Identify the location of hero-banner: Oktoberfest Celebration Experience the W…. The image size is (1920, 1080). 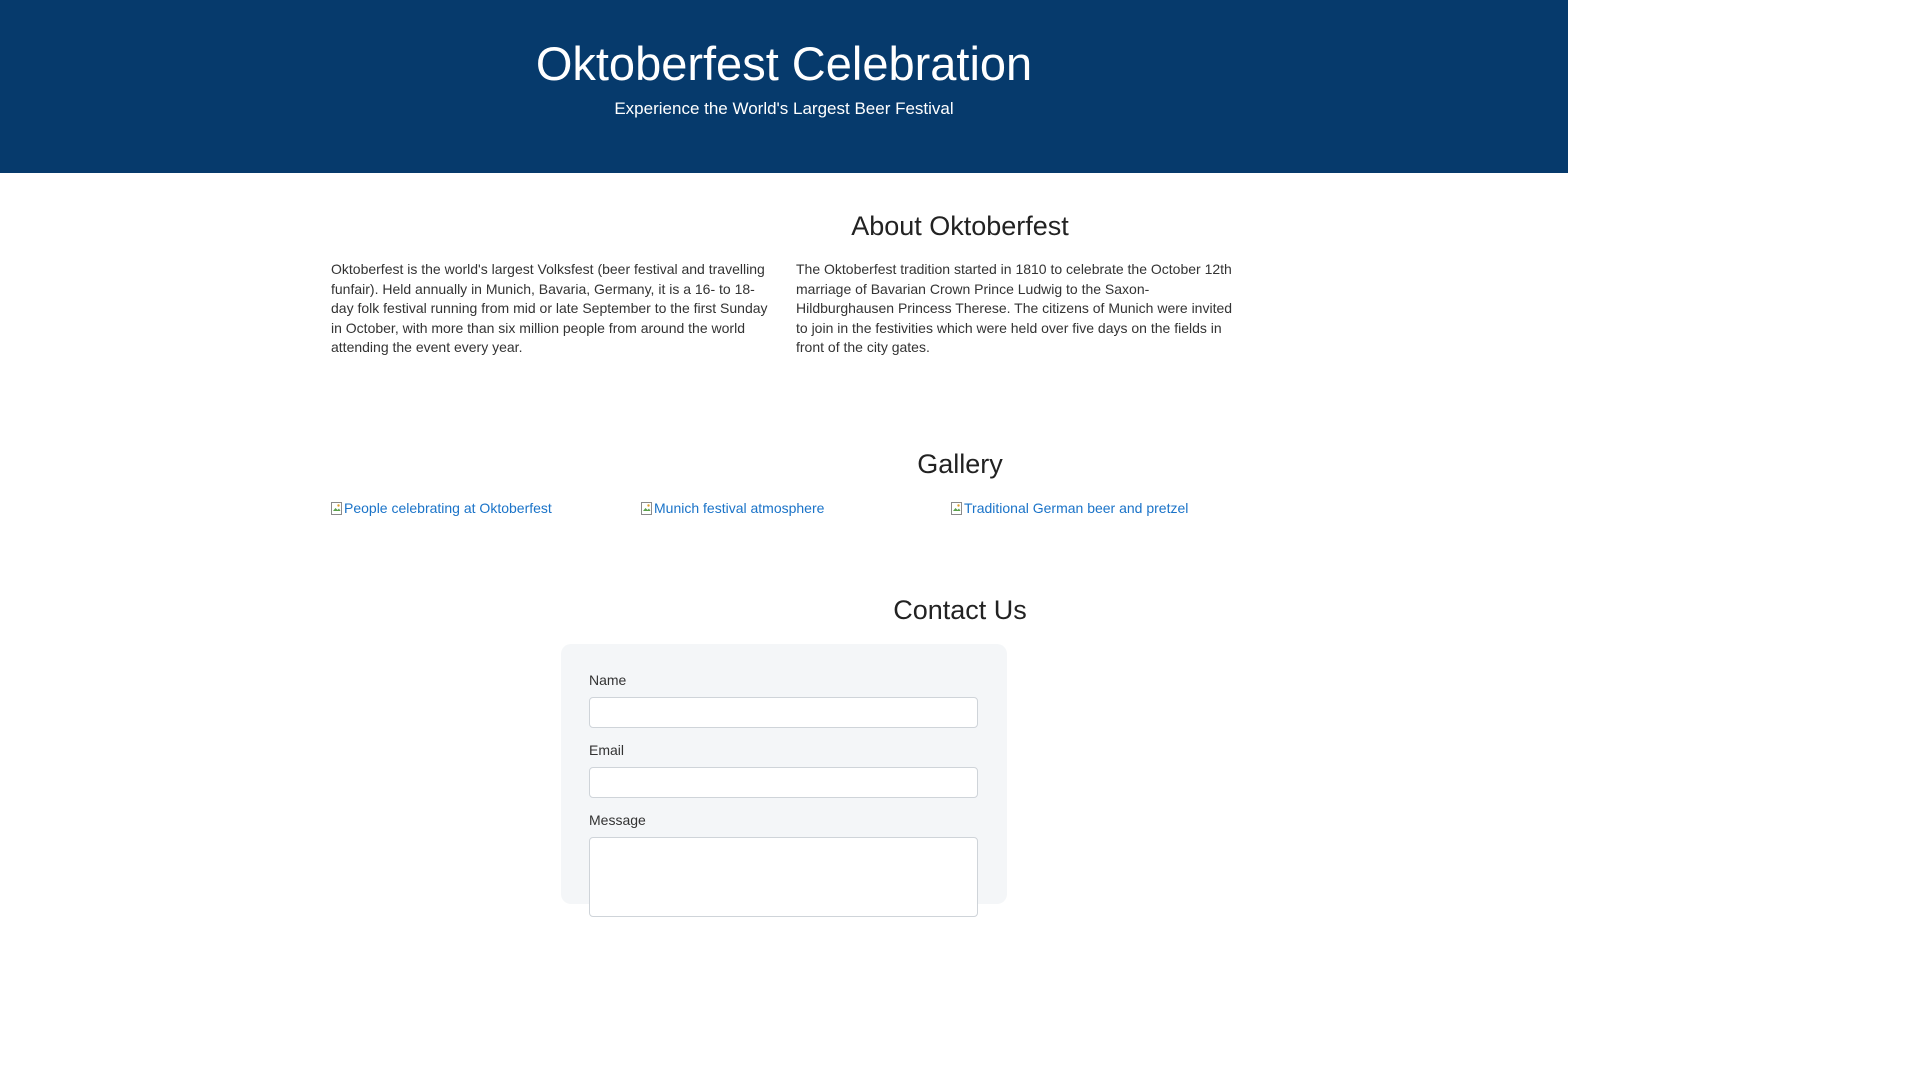
(784, 86).